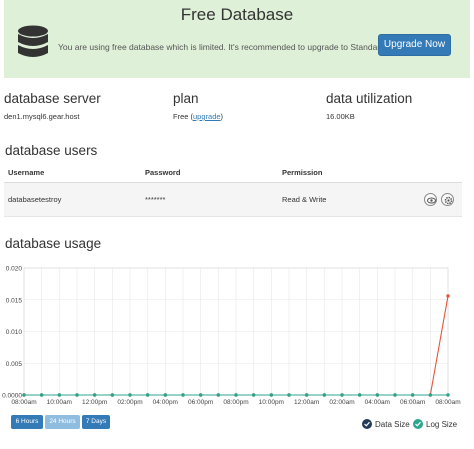 The height and width of the screenshot is (449, 474). Describe the element at coordinates (306, 402) in the screenshot. I see `x-tick-label: 12:00am` at that location.